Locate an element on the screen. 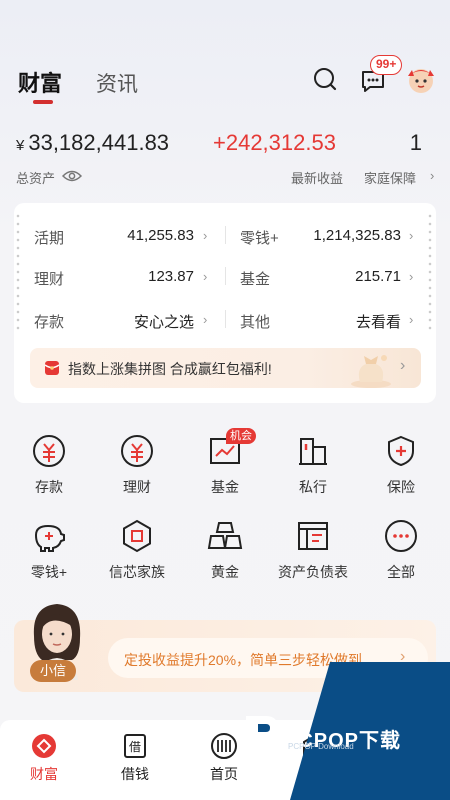  assistant-name-tag: 小信 is located at coordinates (53, 671).